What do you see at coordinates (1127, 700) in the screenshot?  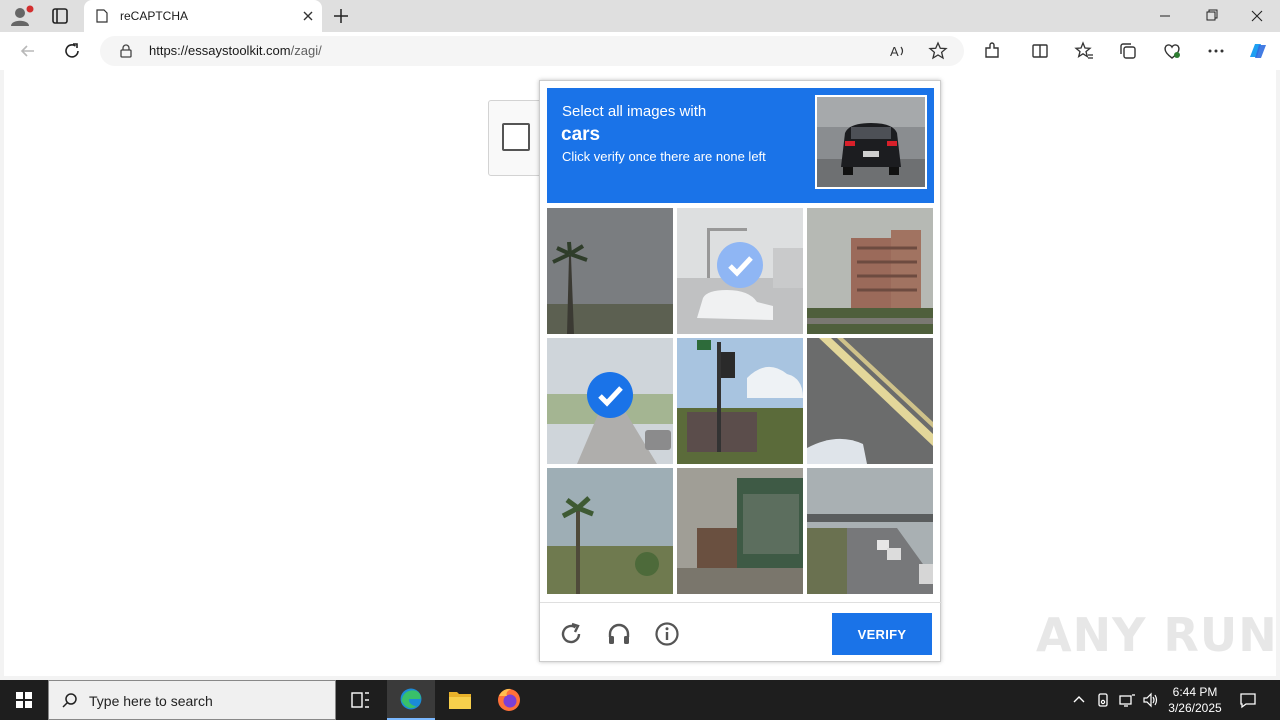 I see `network-icon` at bounding box center [1127, 700].